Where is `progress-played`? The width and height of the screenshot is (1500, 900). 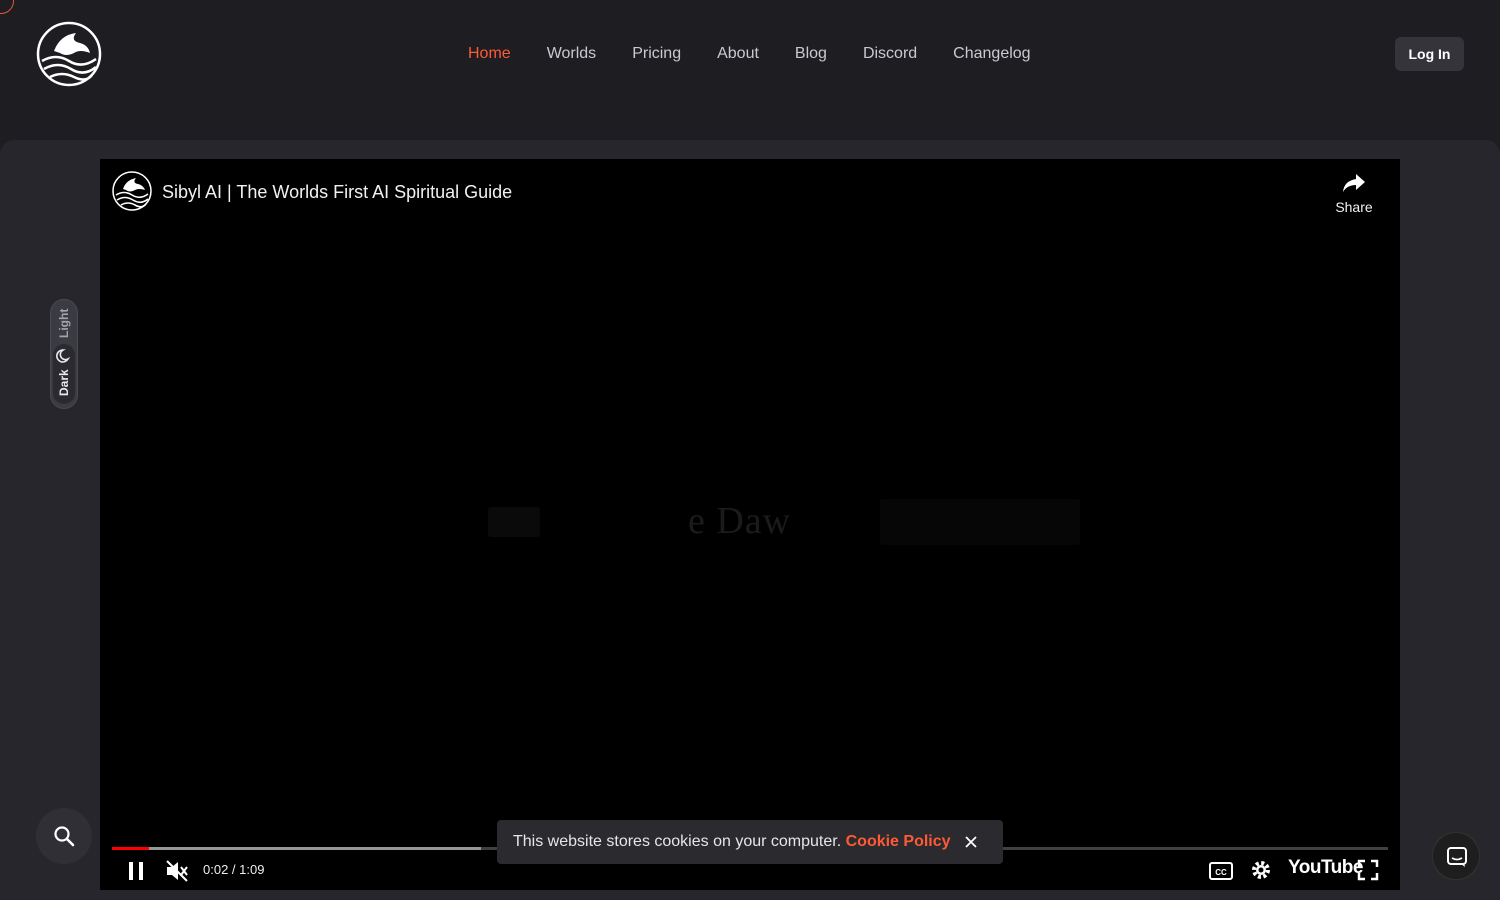
progress-played is located at coordinates (130, 848).